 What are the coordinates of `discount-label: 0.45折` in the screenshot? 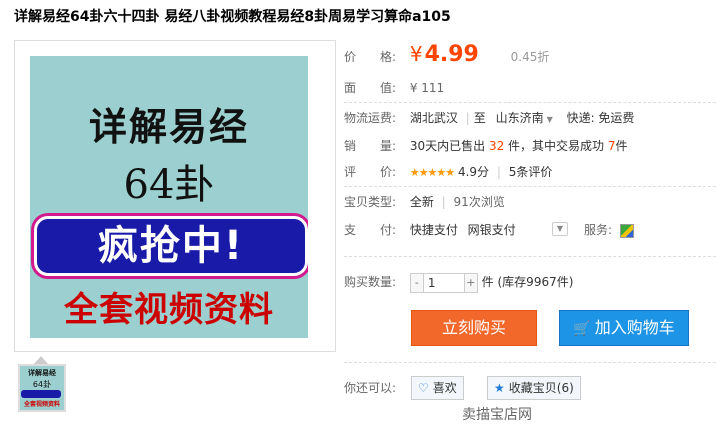 It's located at (530, 57).